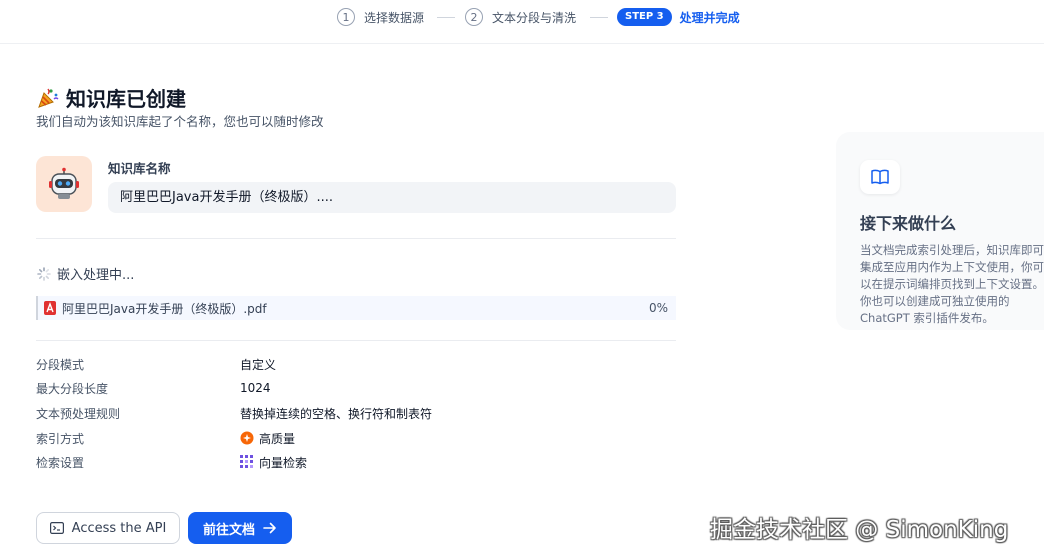 The width and height of the screenshot is (1044, 559). What do you see at coordinates (48, 98) in the screenshot?
I see `party-popper-icon` at bounding box center [48, 98].